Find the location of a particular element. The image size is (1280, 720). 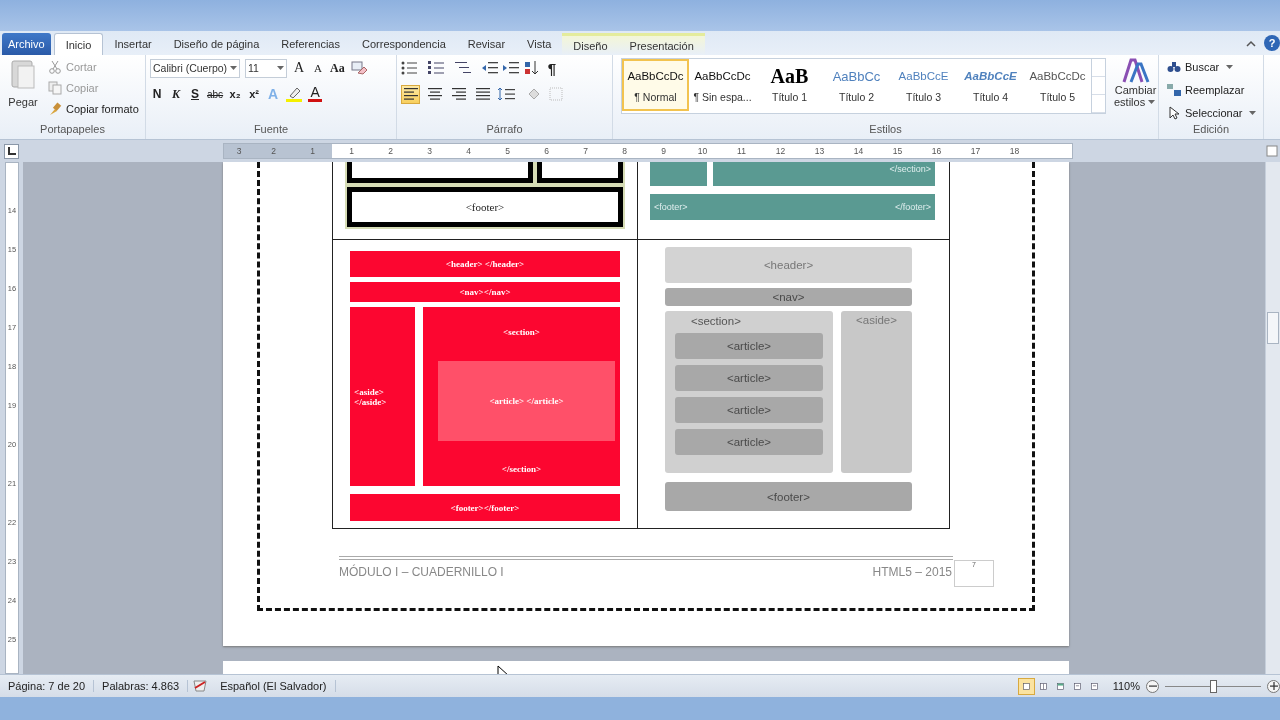

zoom-in-button is located at coordinates (1273, 686).